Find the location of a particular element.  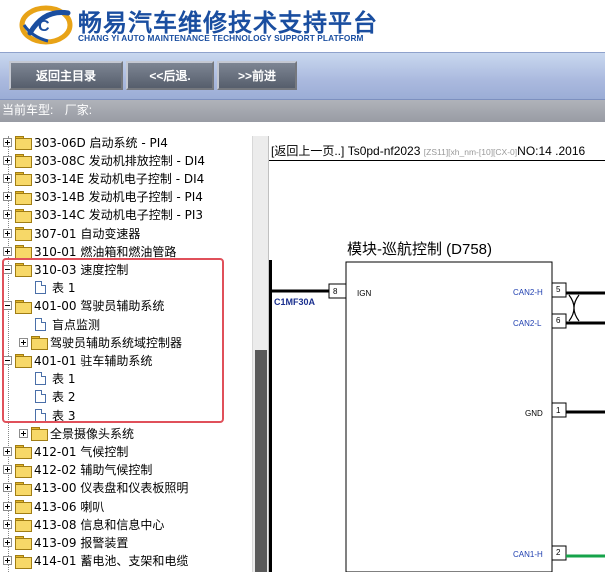

twisted-pair-marker is located at coordinates (574, 308).